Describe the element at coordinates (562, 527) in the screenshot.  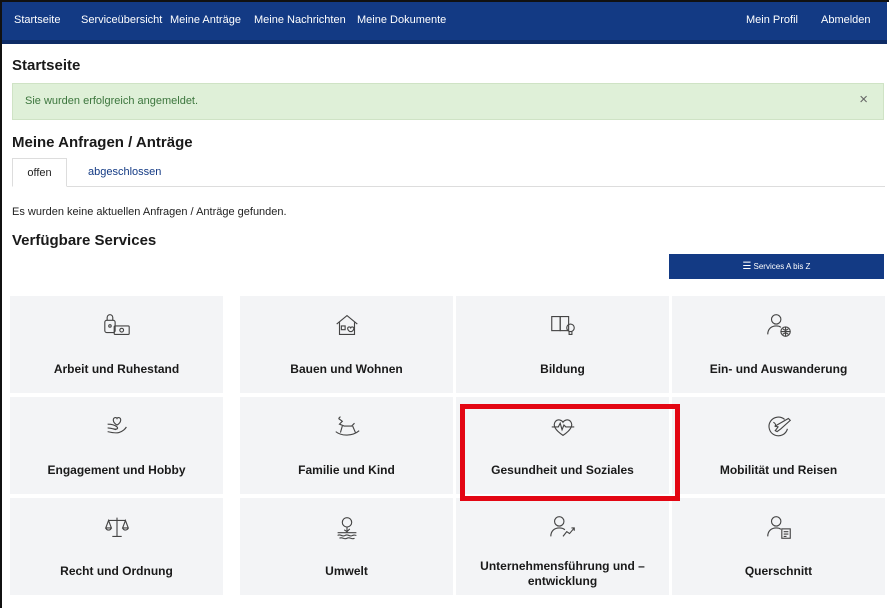
I see `person-growth-icon` at that location.